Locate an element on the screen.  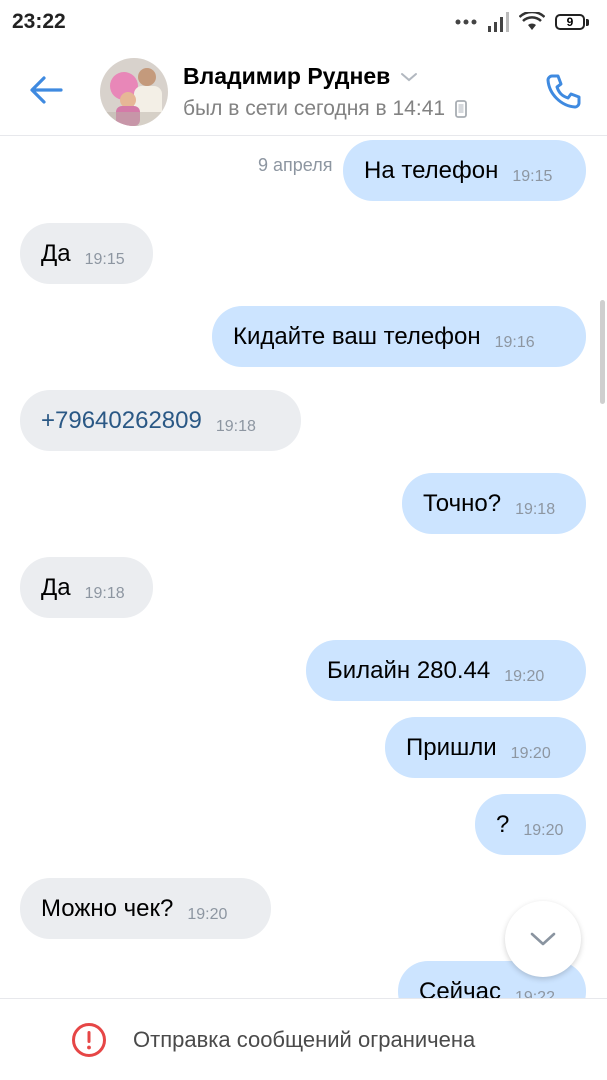
message-text: Пришли is located at coordinates (451, 747).